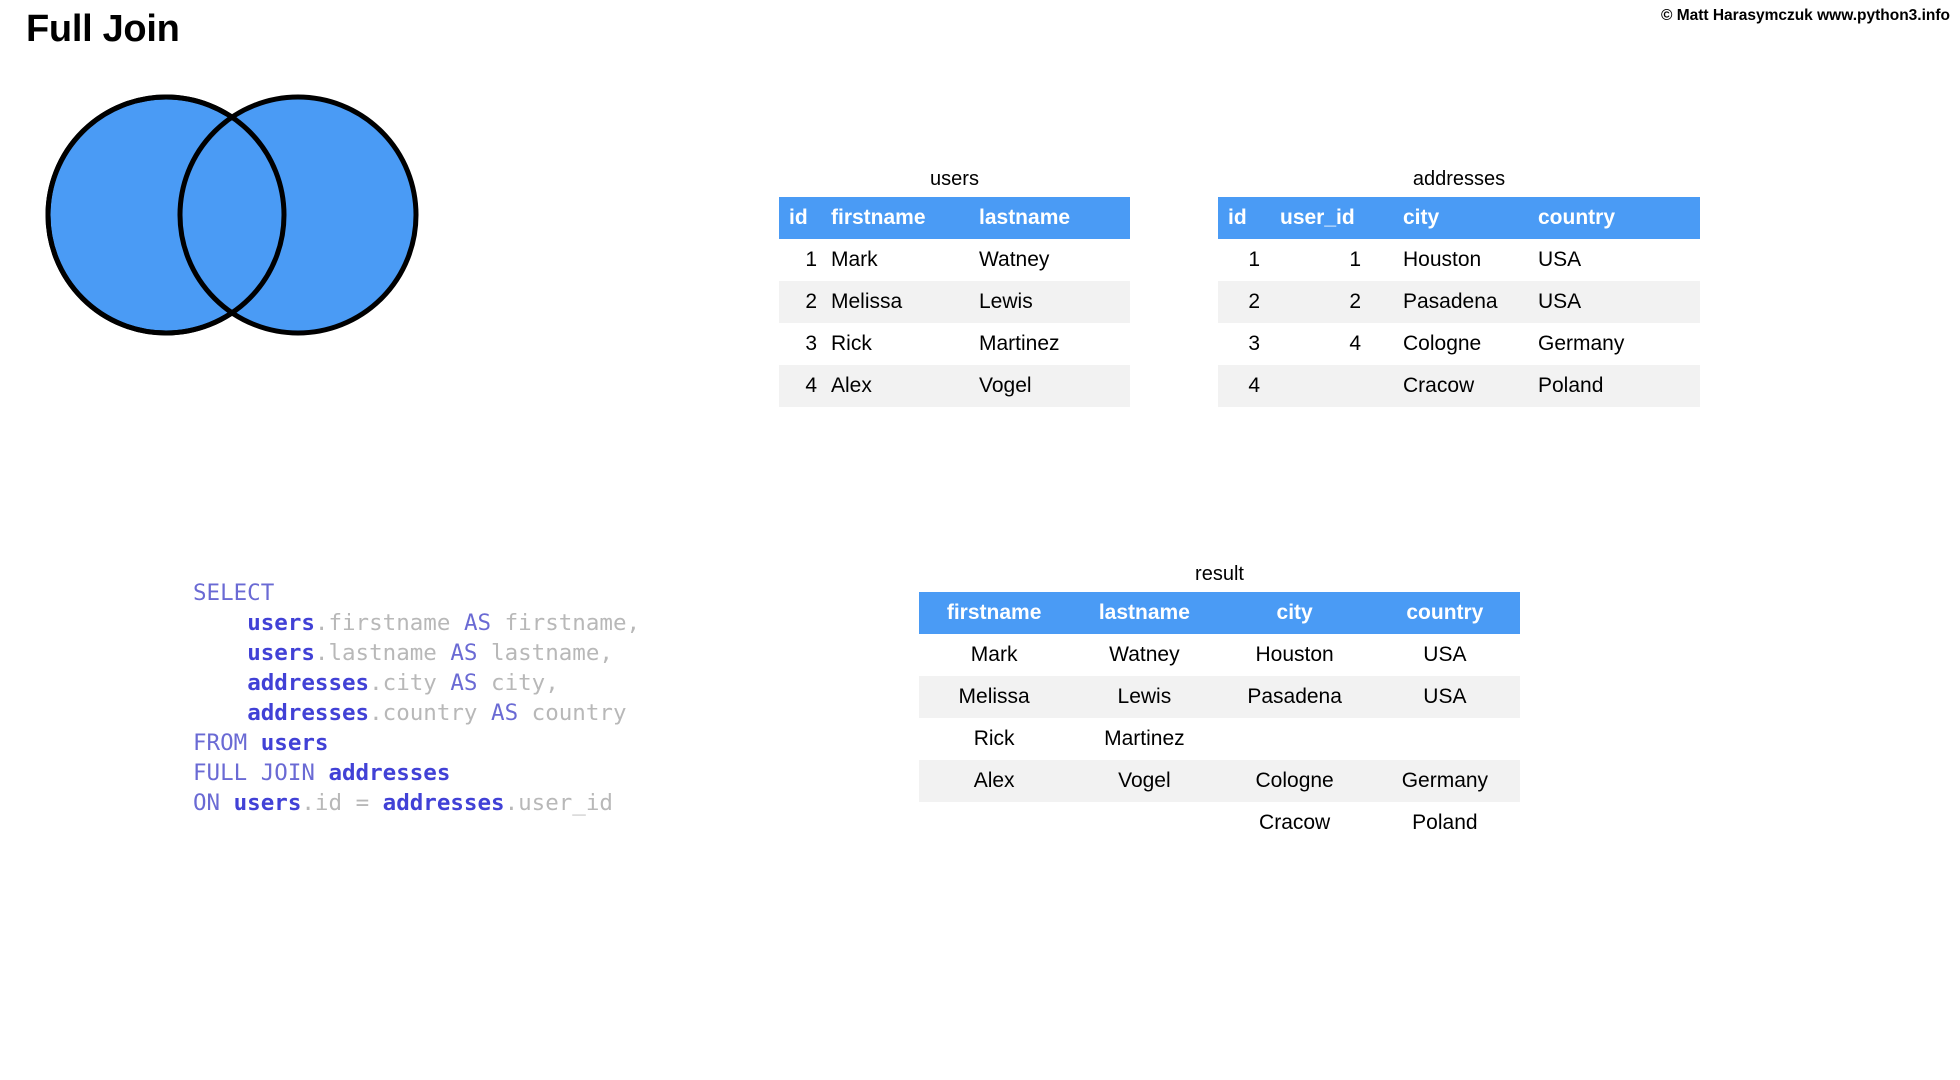  What do you see at coordinates (572, 623) in the screenshot?
I see `sql-alias-firstname: firstname,` at bounding box center [572, 623].